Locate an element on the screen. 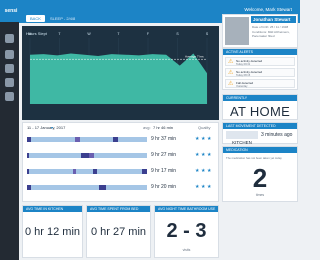  stat-bed-head: AVG TIME SPENT FROM BED is located at coordinates (118, 209).